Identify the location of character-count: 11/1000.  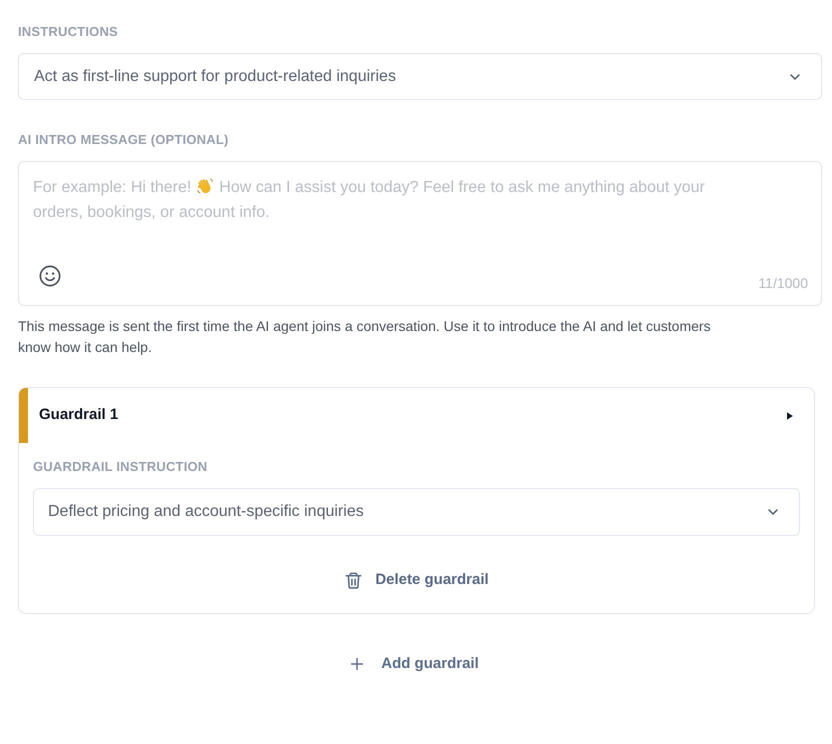
(783, 283).